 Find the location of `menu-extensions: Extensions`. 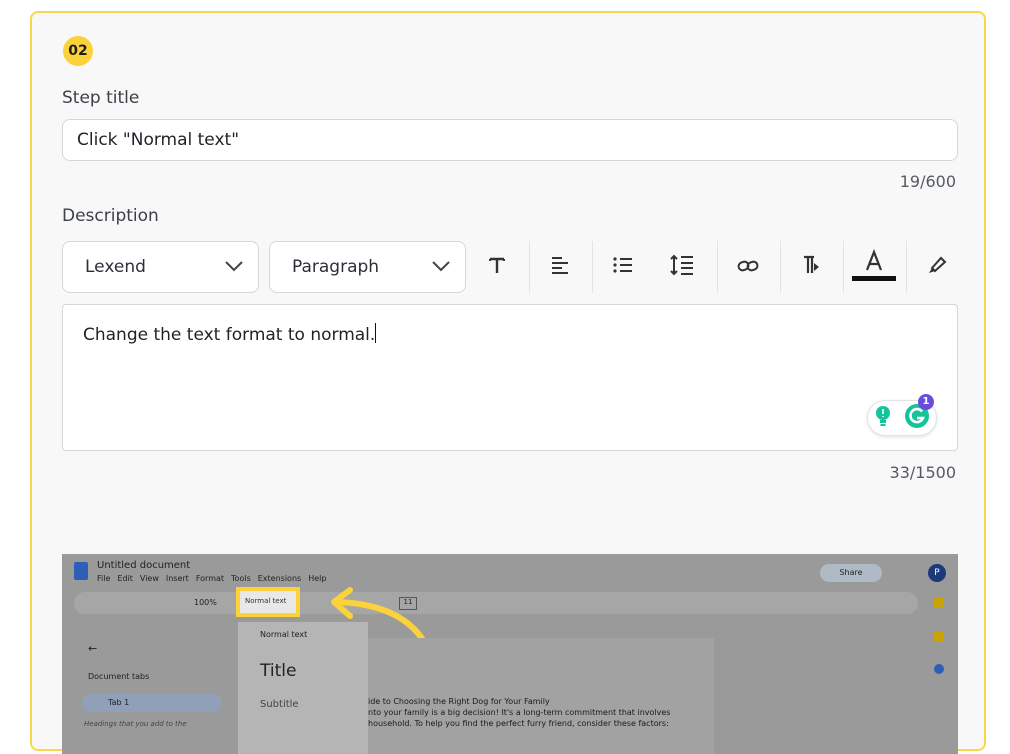

menu-extensions: Extensions is located at coordinates (279, 578).